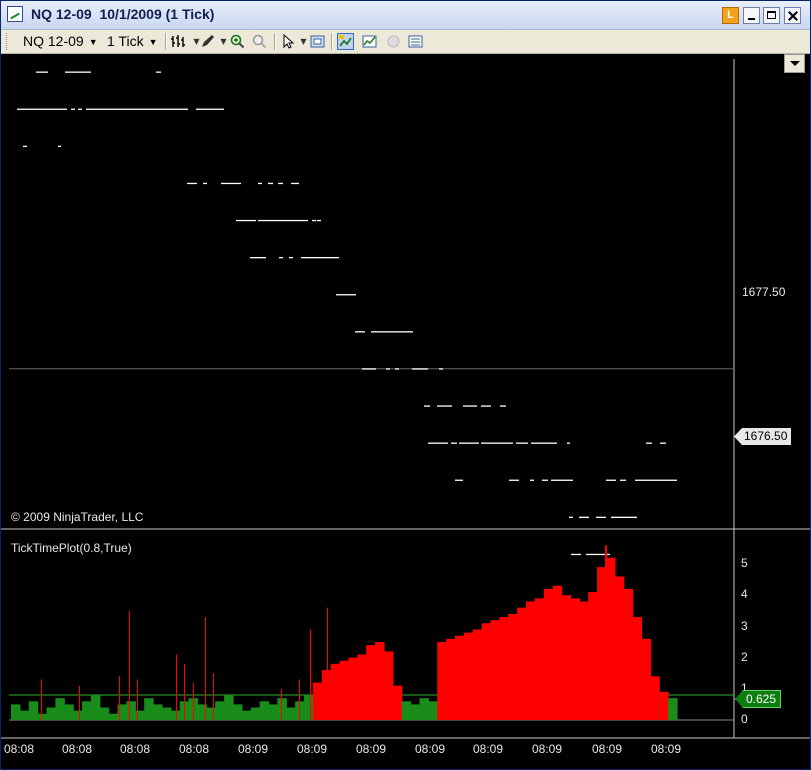 This screenshot has width=811, height=770. Describe the element at coordinates (744, 594) in the screenshot. I see `indicator-y-tick: 4` at that location.